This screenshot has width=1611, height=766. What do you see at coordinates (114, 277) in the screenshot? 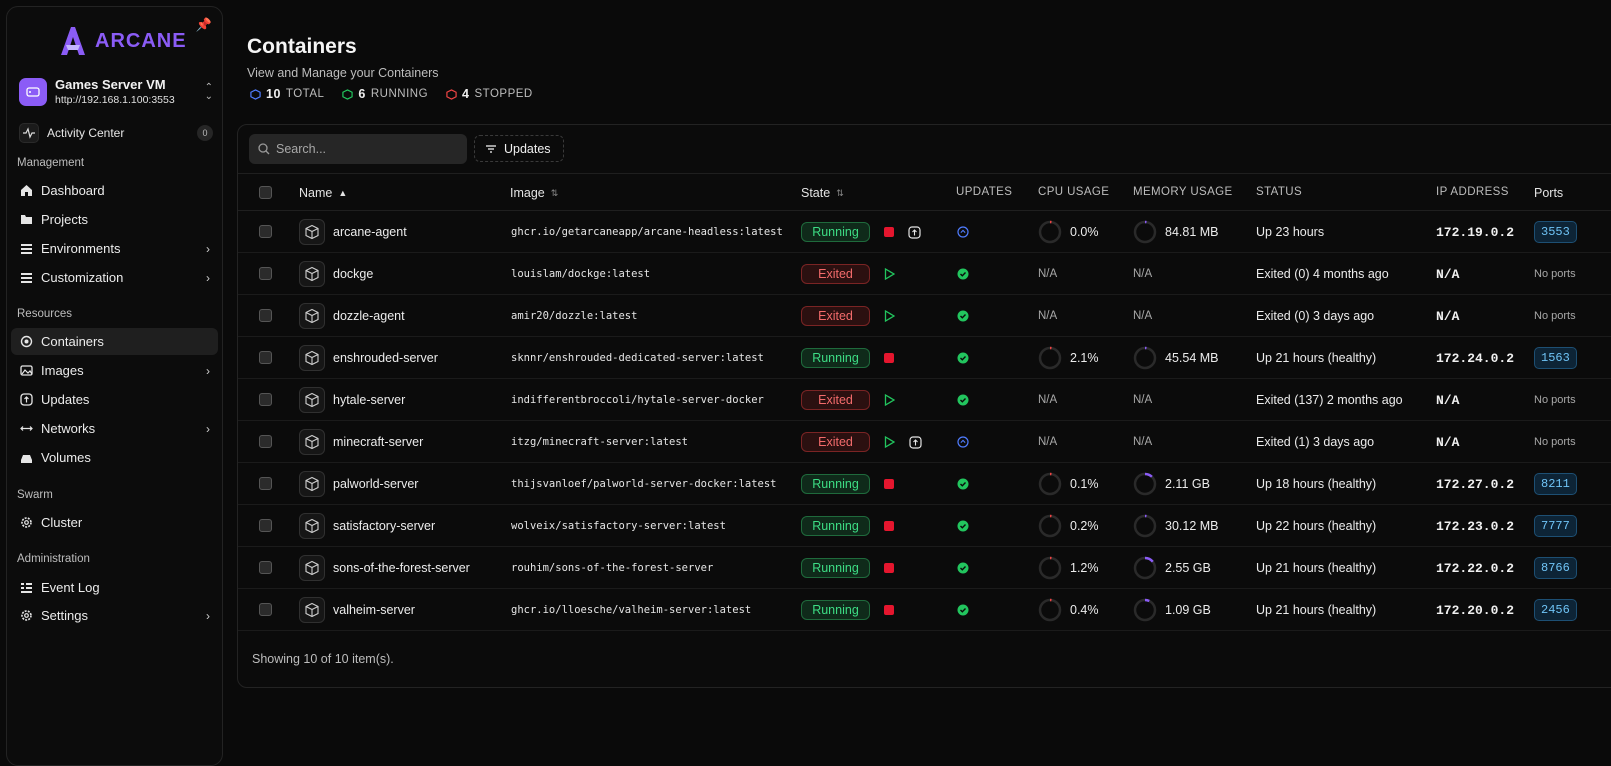
I see `sidebar-item-customization: Customization ›` at bounding box center [114, 277].